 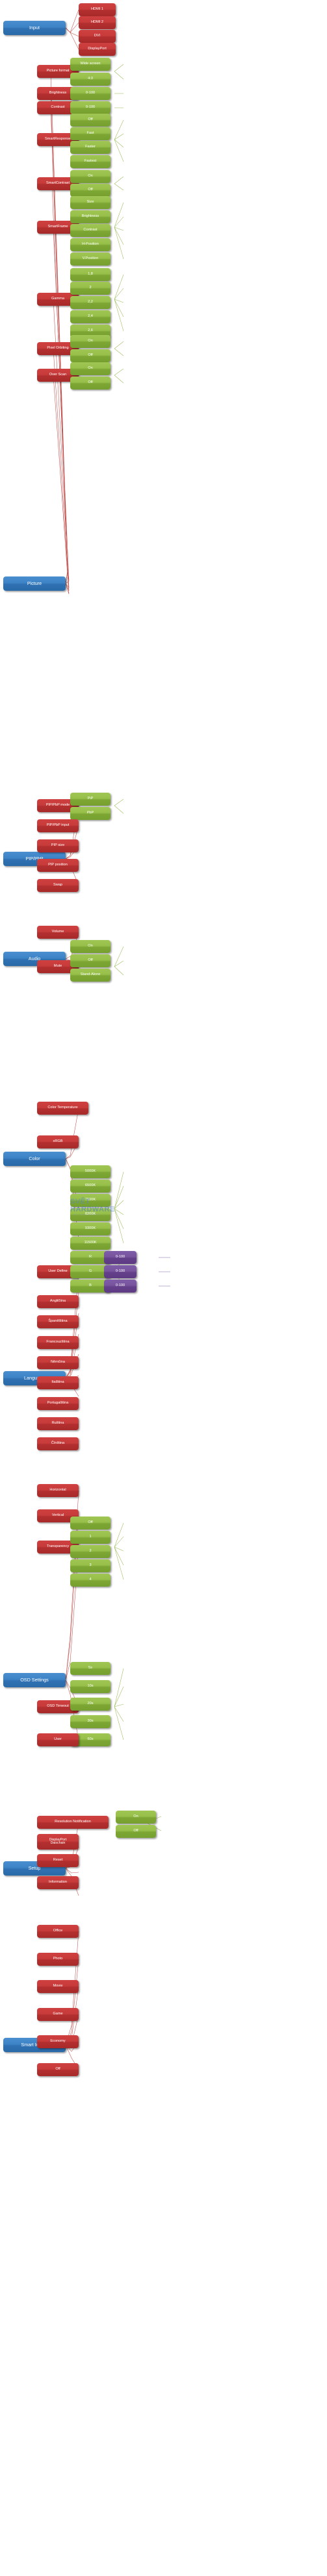 I want to click on node-smartframe-v-position: V.Position, so click(x=90, y=259).